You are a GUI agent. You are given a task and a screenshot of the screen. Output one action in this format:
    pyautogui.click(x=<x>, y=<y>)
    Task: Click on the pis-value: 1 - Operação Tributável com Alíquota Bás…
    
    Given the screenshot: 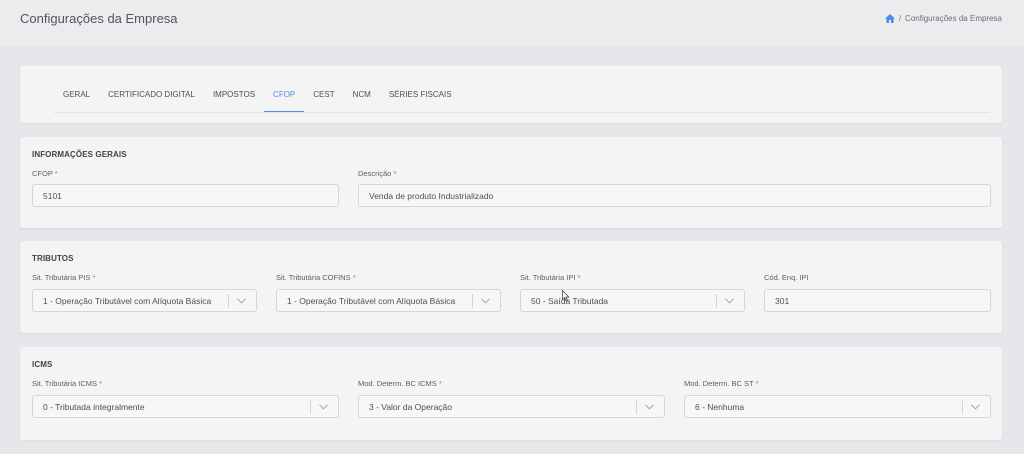 What is the action you would take?
    pyautogui.click(x=127, y=300)
    